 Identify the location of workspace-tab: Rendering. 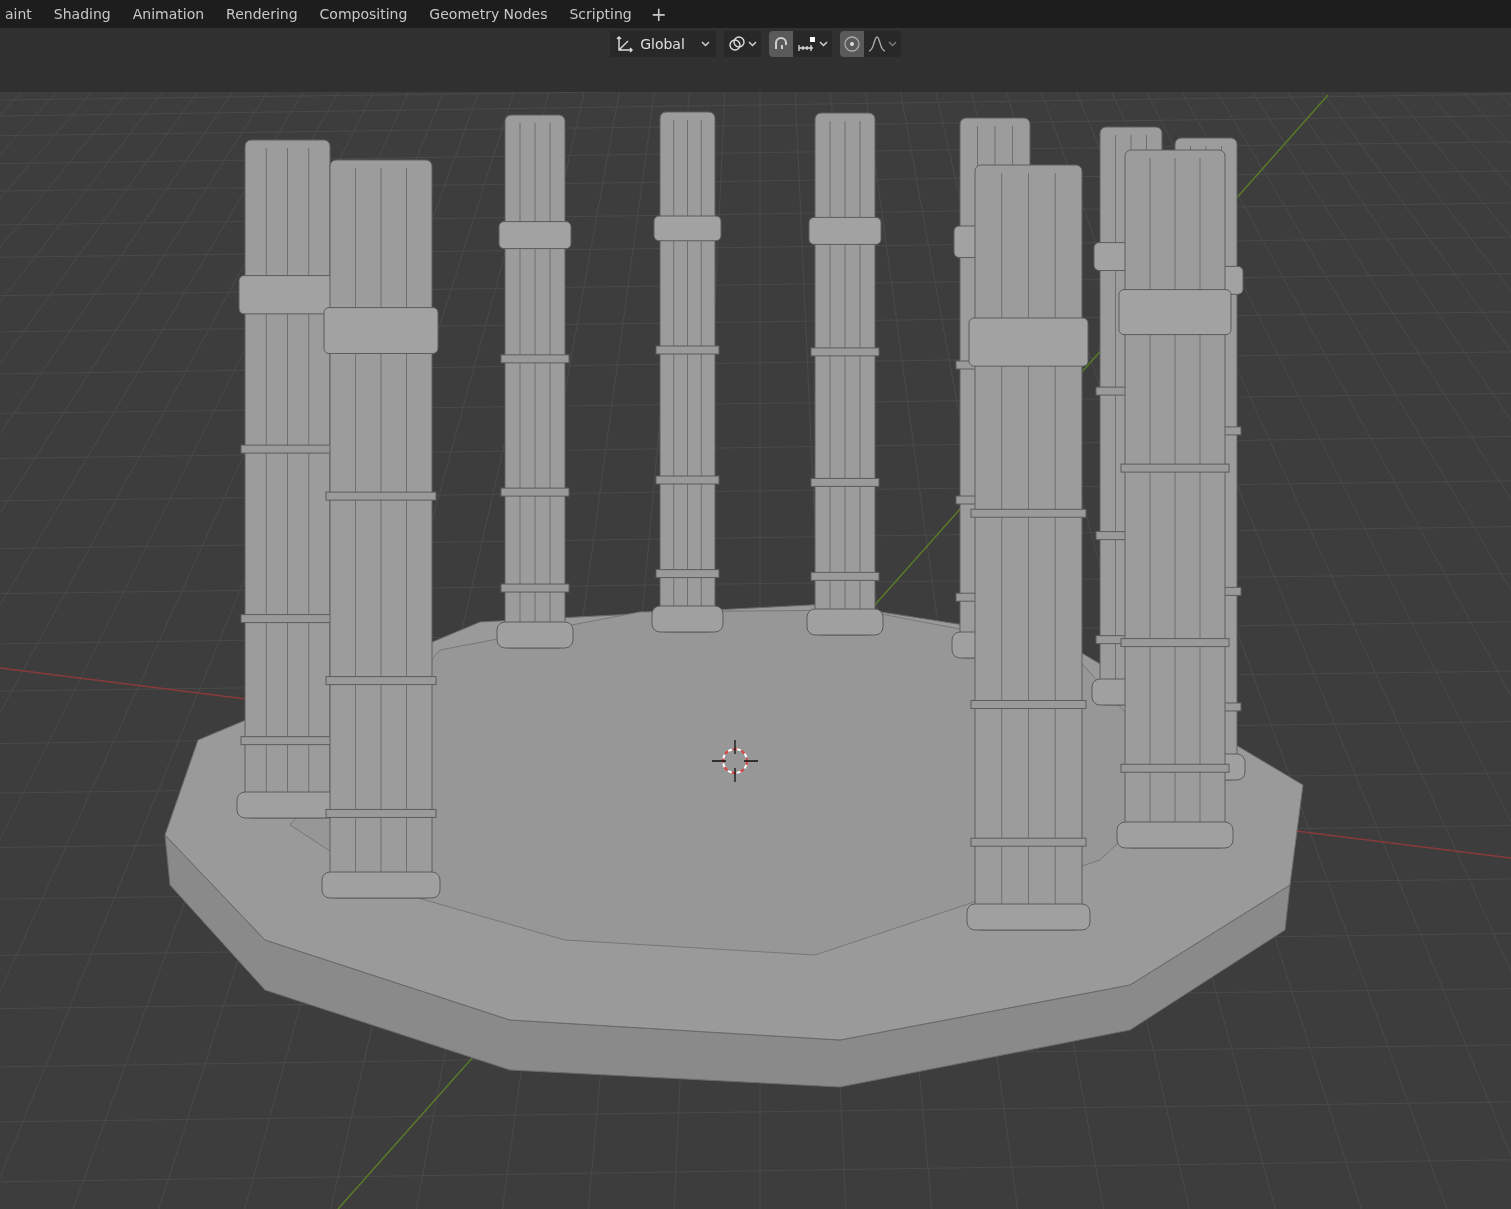
(262, 14).